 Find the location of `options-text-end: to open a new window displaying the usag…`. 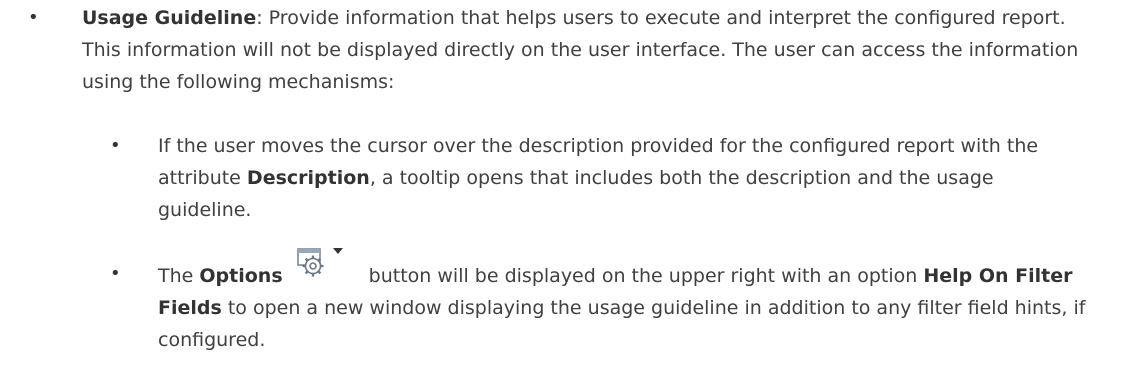

options-text-end: to open a new window displaying the usag… is located at coordinates (622, 324).